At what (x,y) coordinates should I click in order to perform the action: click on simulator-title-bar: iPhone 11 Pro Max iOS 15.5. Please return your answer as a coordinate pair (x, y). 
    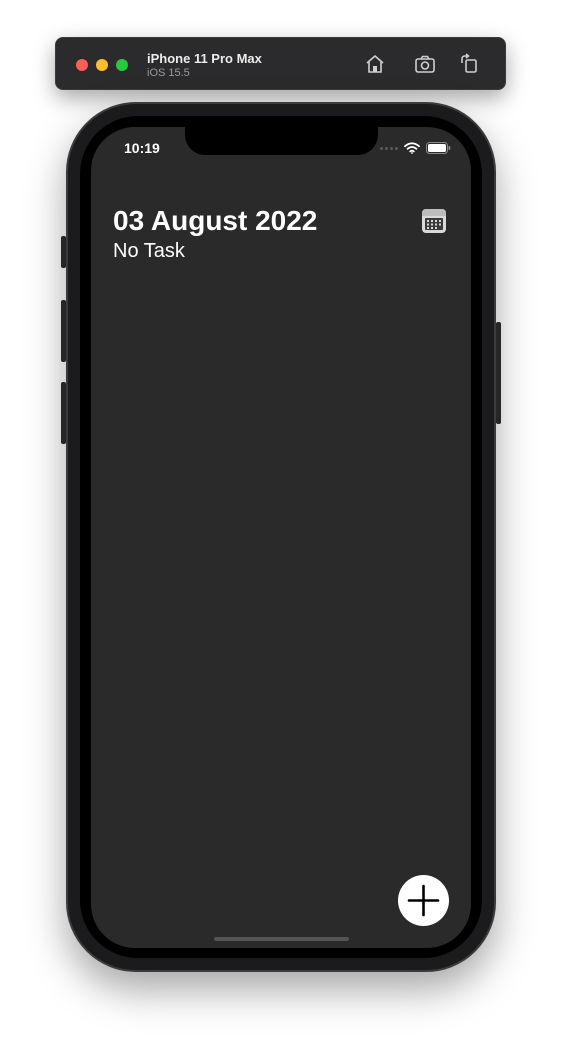
    Looking at the image, I should click on (280, 63).